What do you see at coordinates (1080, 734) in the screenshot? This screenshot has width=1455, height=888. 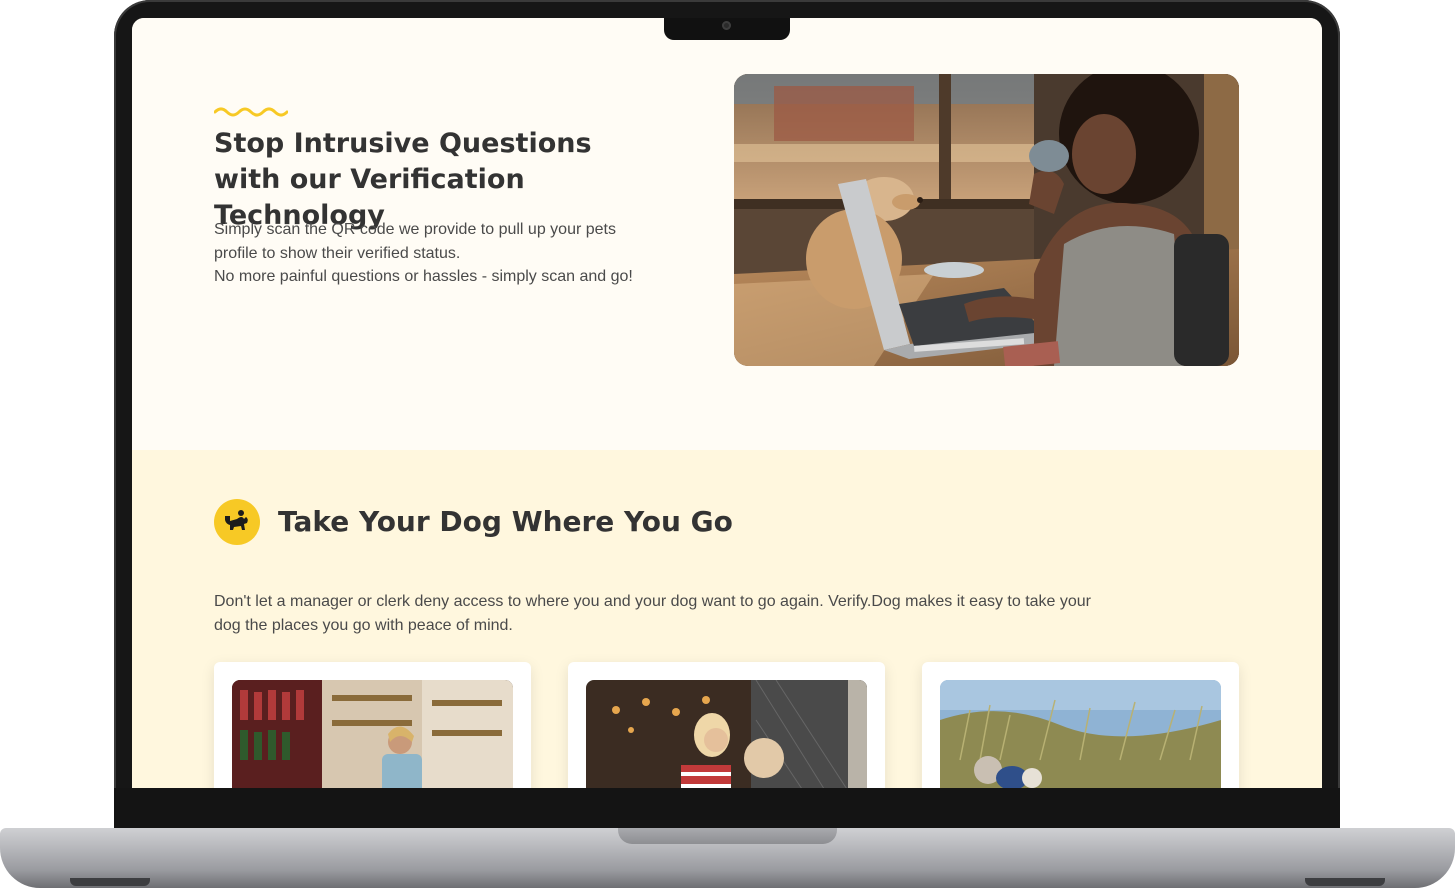 I see `dog-in-grass-photo` at bounding box center [1080, 734].